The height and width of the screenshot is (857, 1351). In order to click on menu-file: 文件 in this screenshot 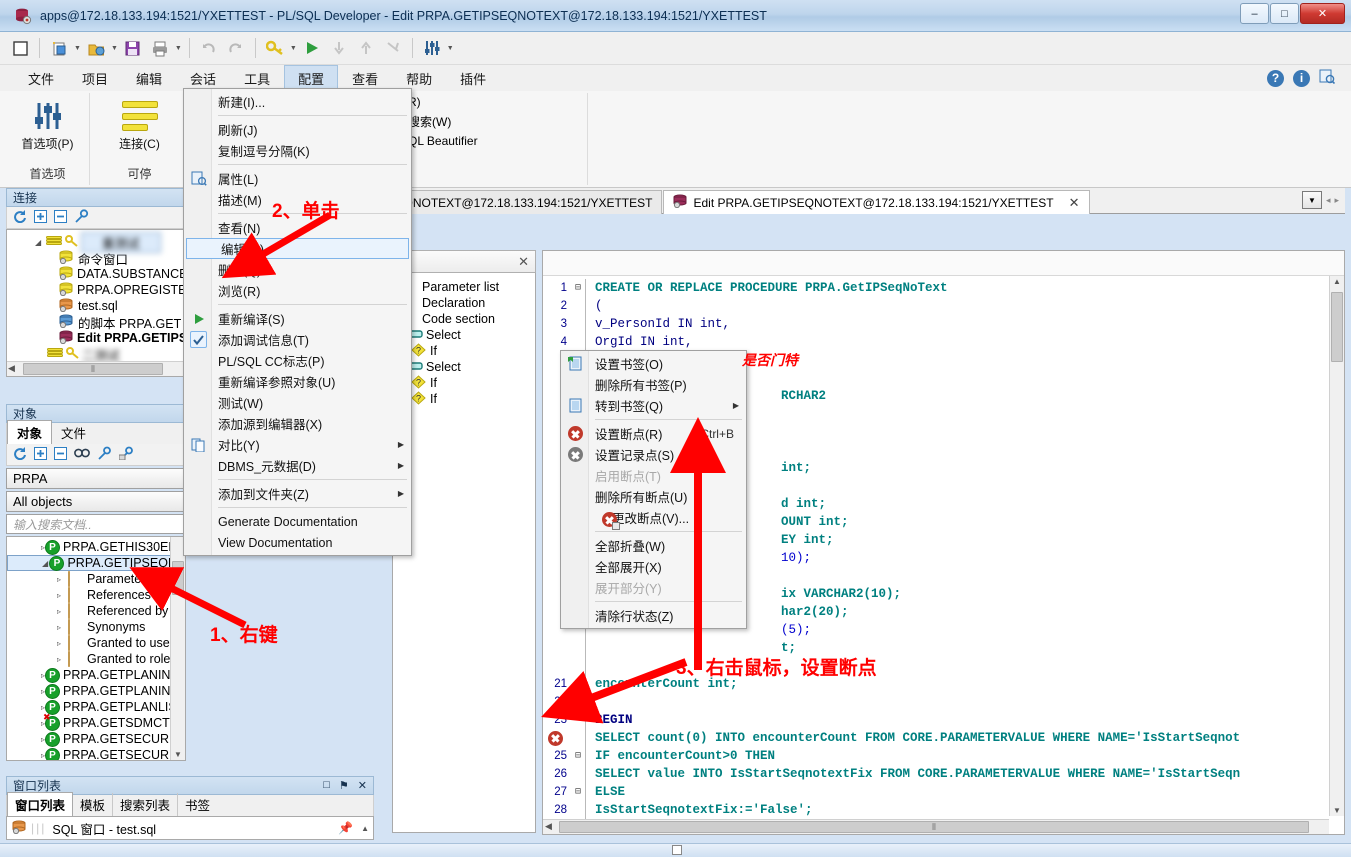, I will do `click(41, 78)`.